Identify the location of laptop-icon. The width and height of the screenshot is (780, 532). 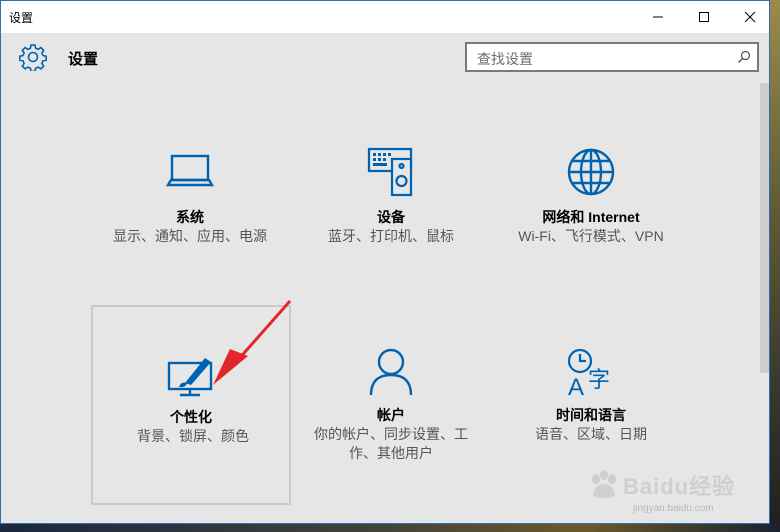
(190, 171).